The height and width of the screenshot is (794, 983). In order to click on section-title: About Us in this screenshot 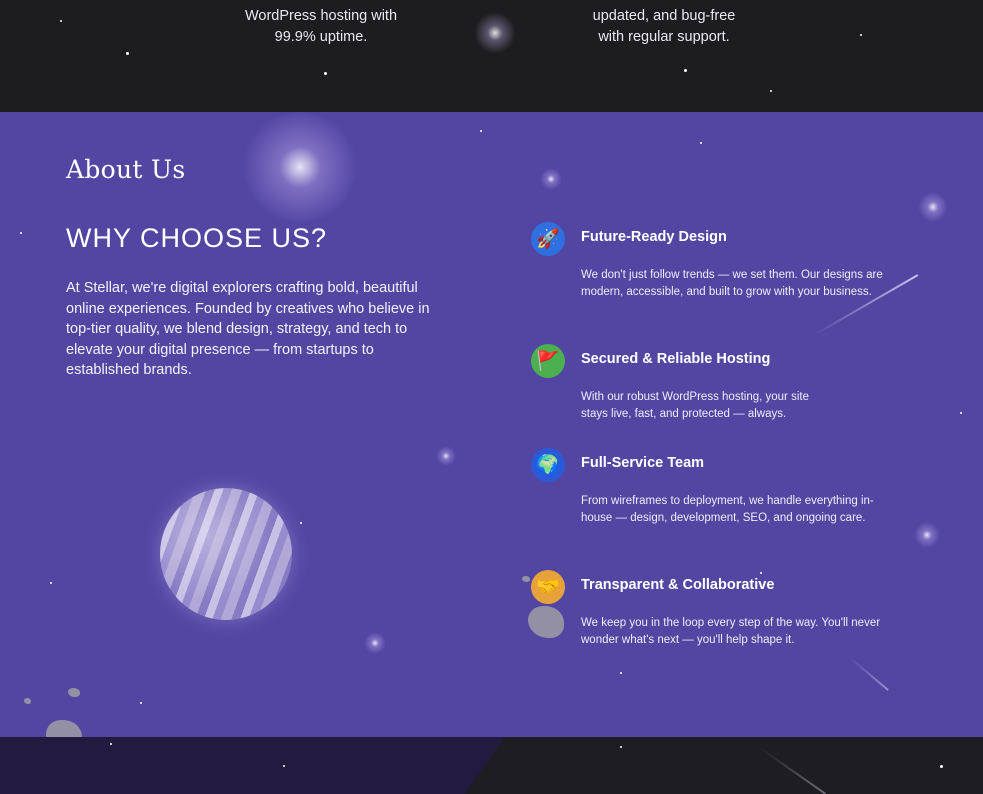, I will do `click(126, 169)`.